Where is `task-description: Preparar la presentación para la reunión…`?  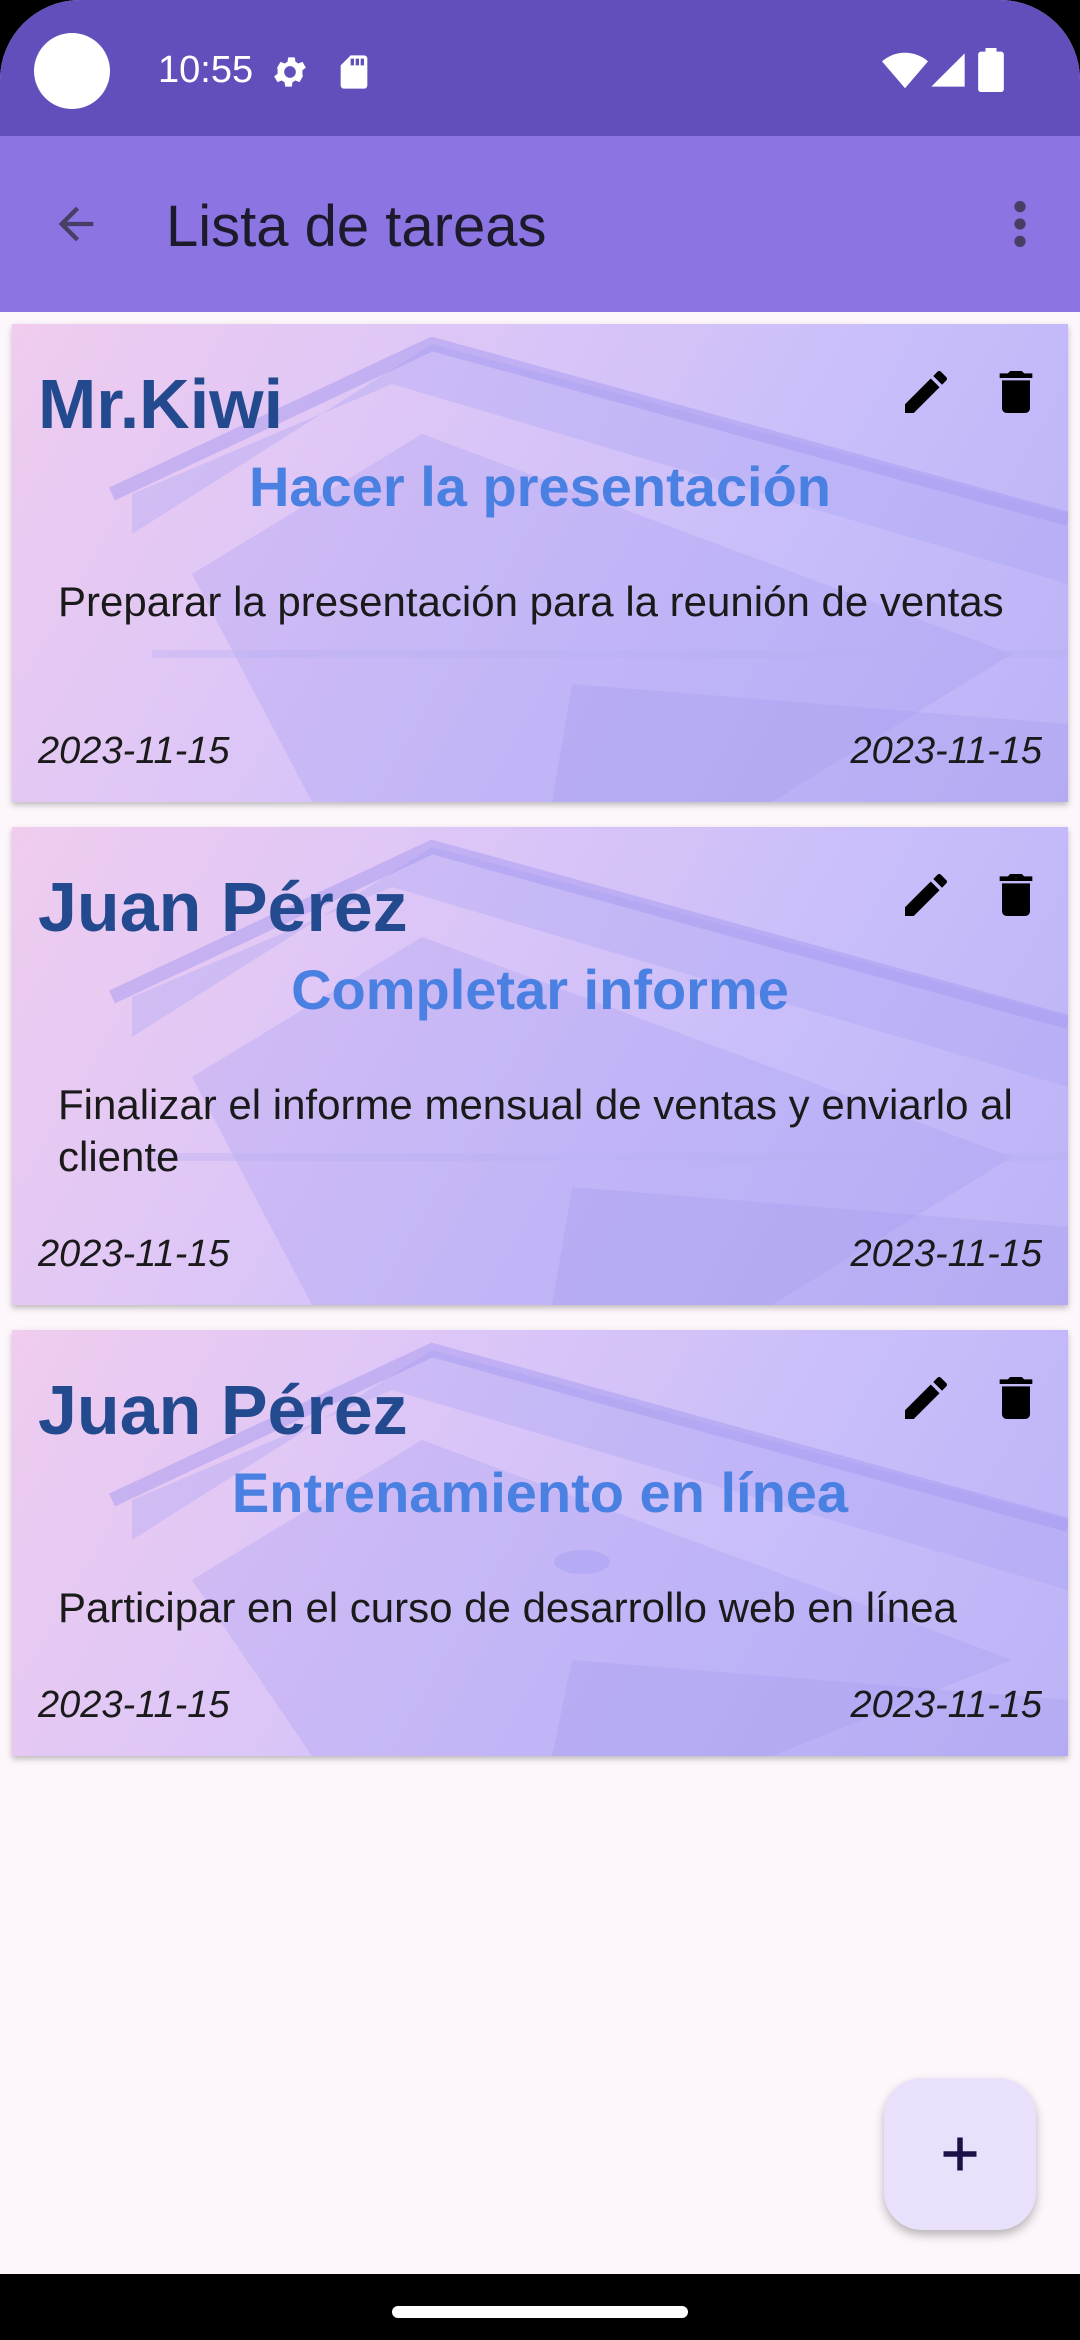
task-description: Preparar la presentación para la reunión… is located at coordinates (531, 601).